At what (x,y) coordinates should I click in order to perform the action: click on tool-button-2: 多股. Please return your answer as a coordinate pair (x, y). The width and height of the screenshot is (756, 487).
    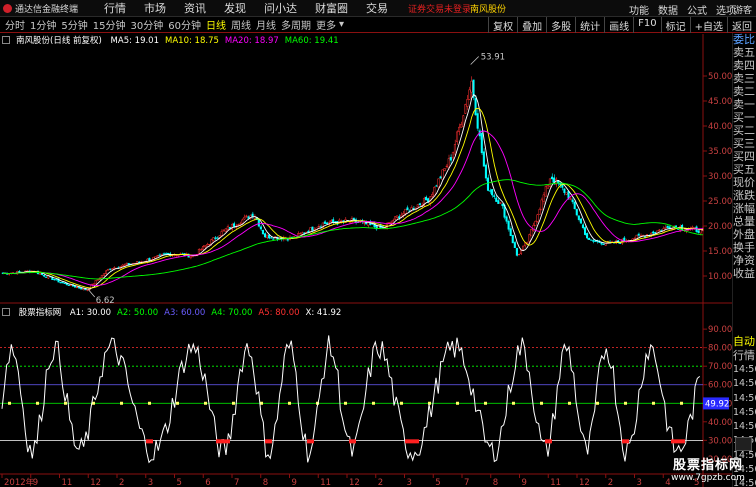
    Looking at the image, I should click on (560, 25).